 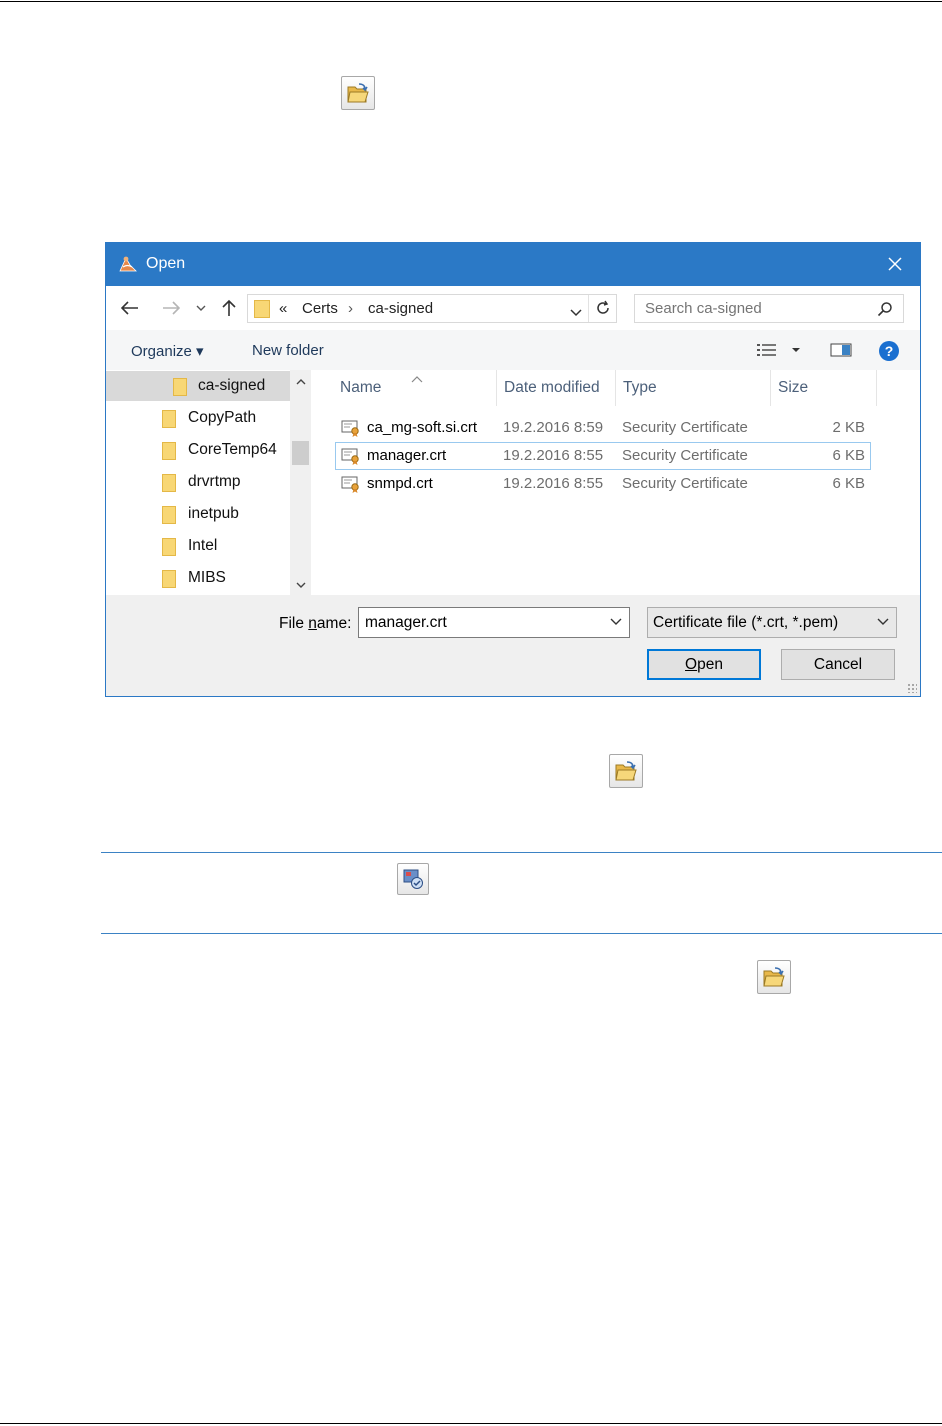 What do you see at coordinates (320, 308) in the screenshot?
I see `breadcrumb-certs: Certs` at bounding box center [320, 308].